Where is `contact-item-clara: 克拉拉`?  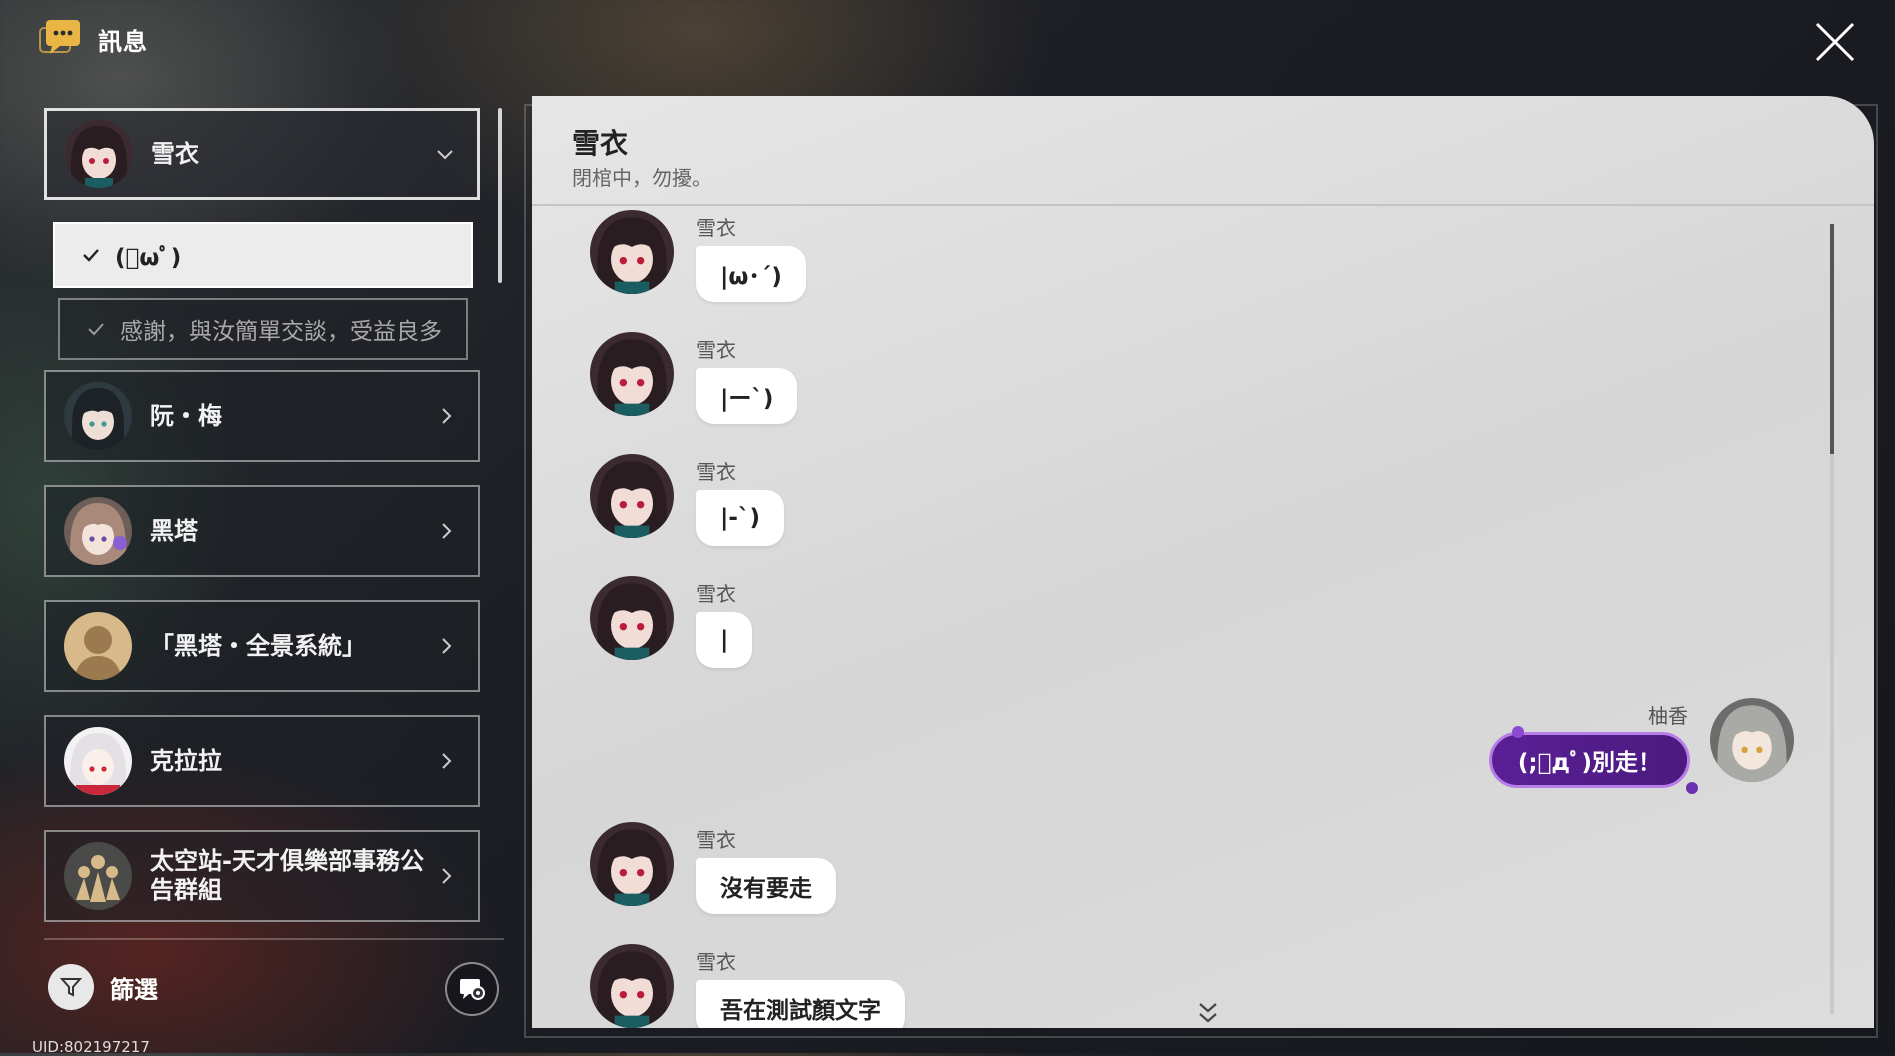
contact-item-clara: 克拉拉 is located at coordinates (262, 761).